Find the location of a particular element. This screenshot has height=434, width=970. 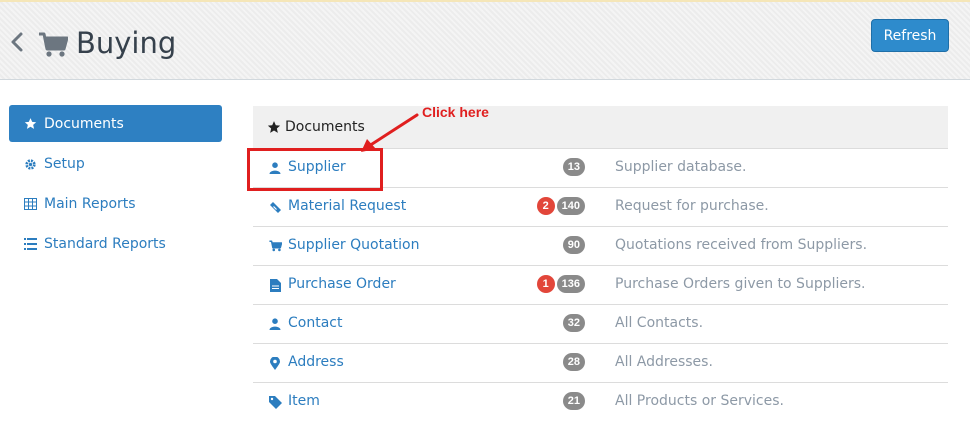

new-count-badge: 2 is located at coordinates (545, 206).